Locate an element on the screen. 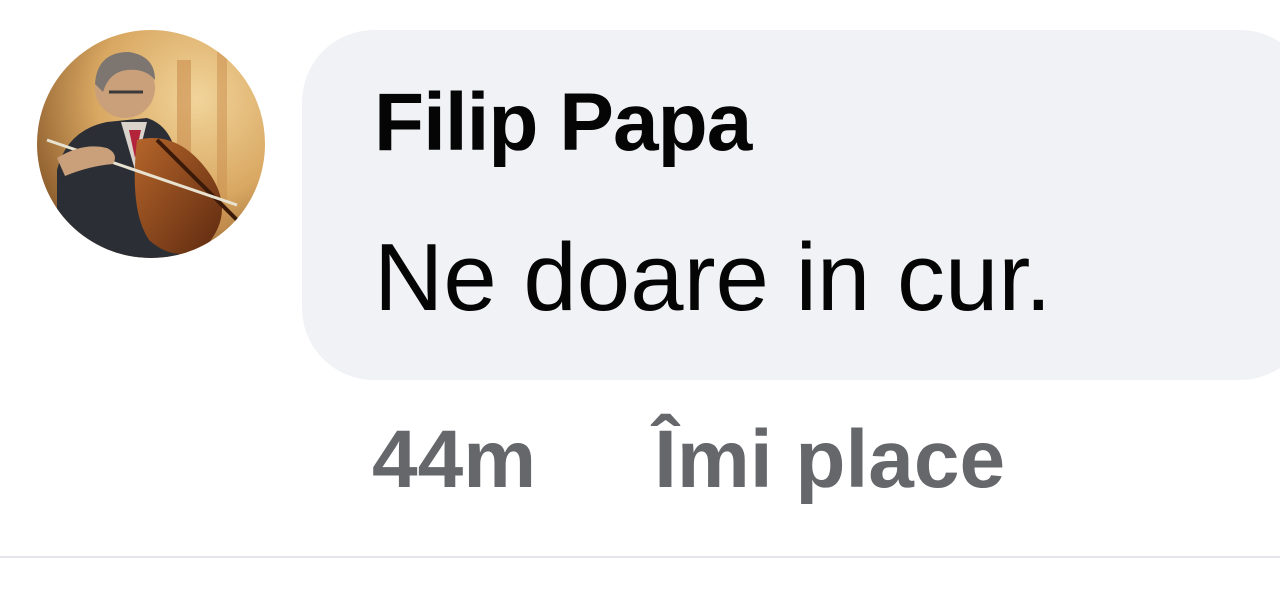 The image size is (1280, 596). divider is located at coordinates (640, 557).